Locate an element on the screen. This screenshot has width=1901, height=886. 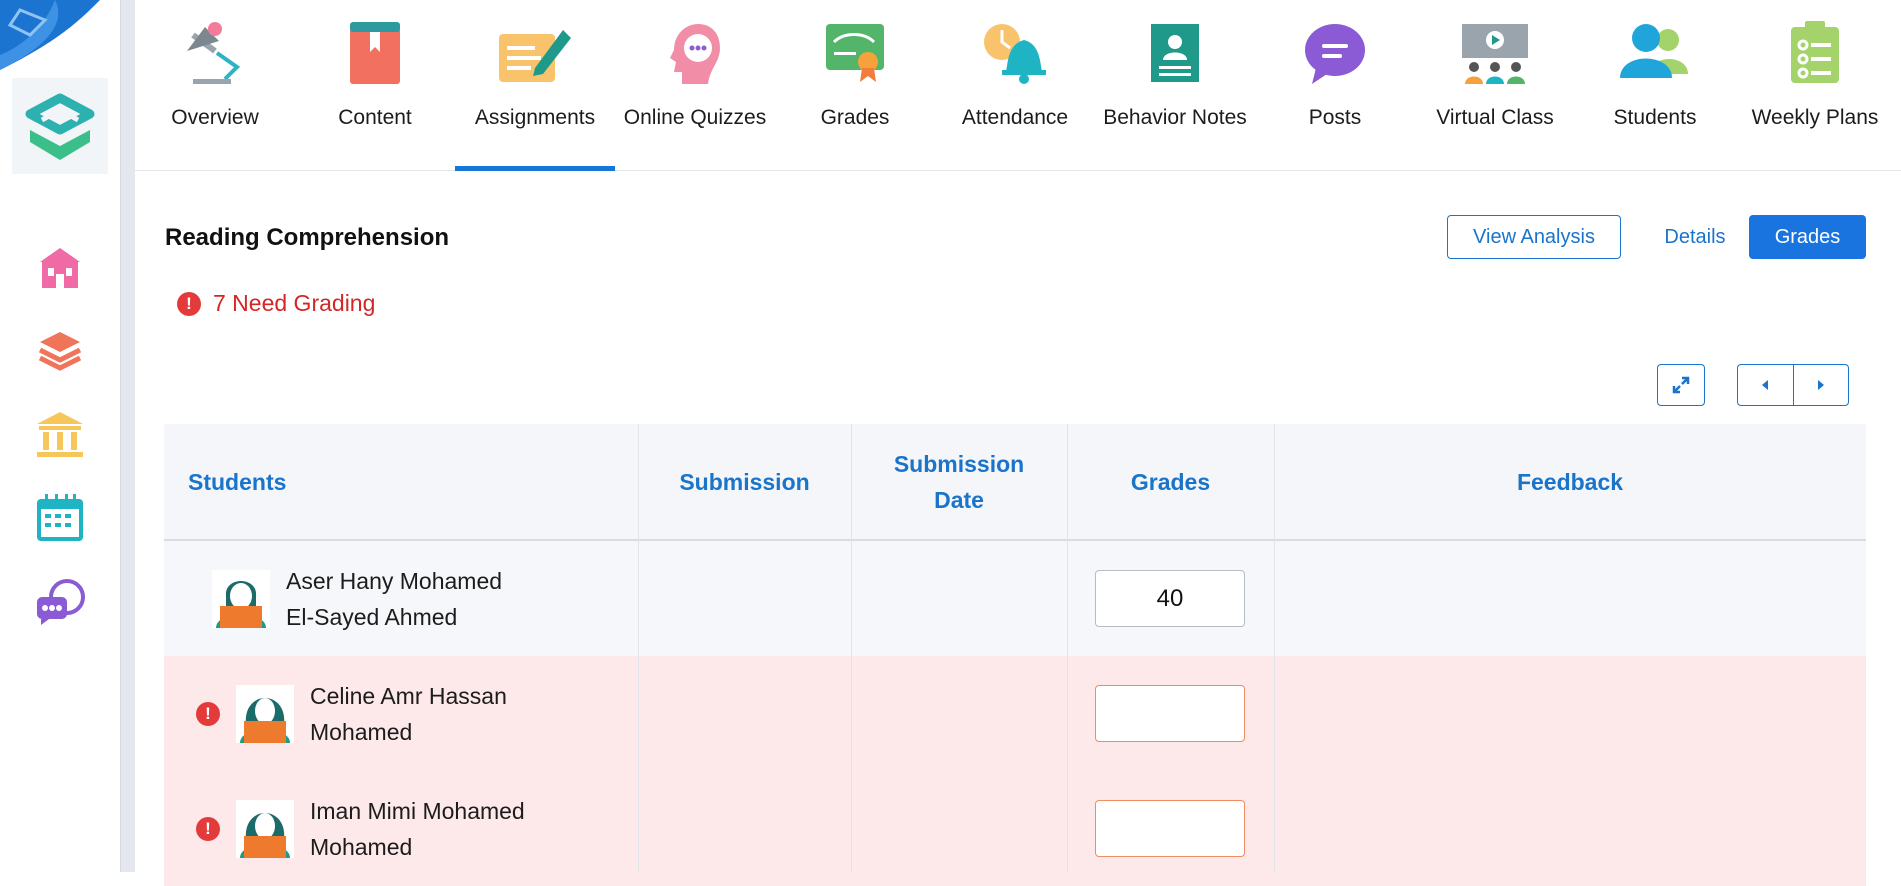
tab-overview: Overview is located at coordinates (215, 85).